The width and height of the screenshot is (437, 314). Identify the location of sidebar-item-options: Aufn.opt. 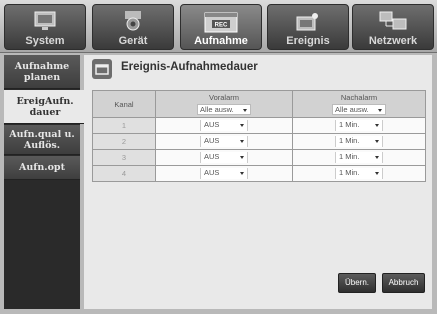
(42, 168).